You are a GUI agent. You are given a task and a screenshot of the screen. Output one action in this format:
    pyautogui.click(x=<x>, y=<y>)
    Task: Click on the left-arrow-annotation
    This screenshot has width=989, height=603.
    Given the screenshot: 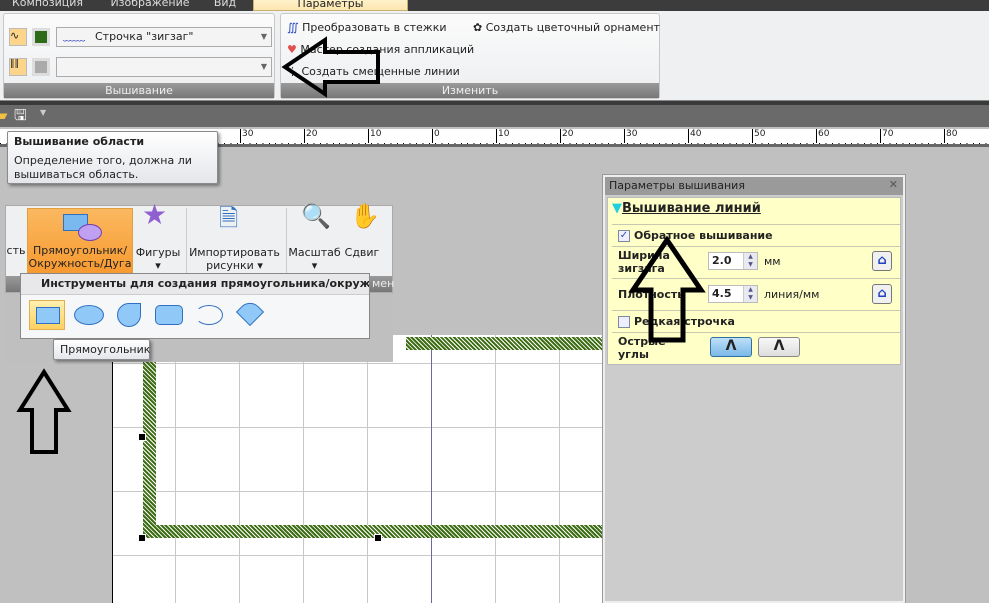 What is the action you would take?
    pyautogui.click(x=330, y=67)
    